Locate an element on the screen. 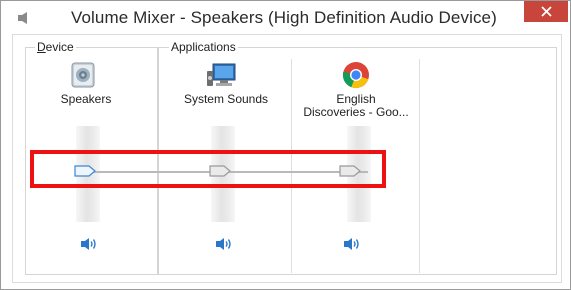 This screenshot has width=571, height=290. speakers-volume-thumb is located at coordinates (85, 171).